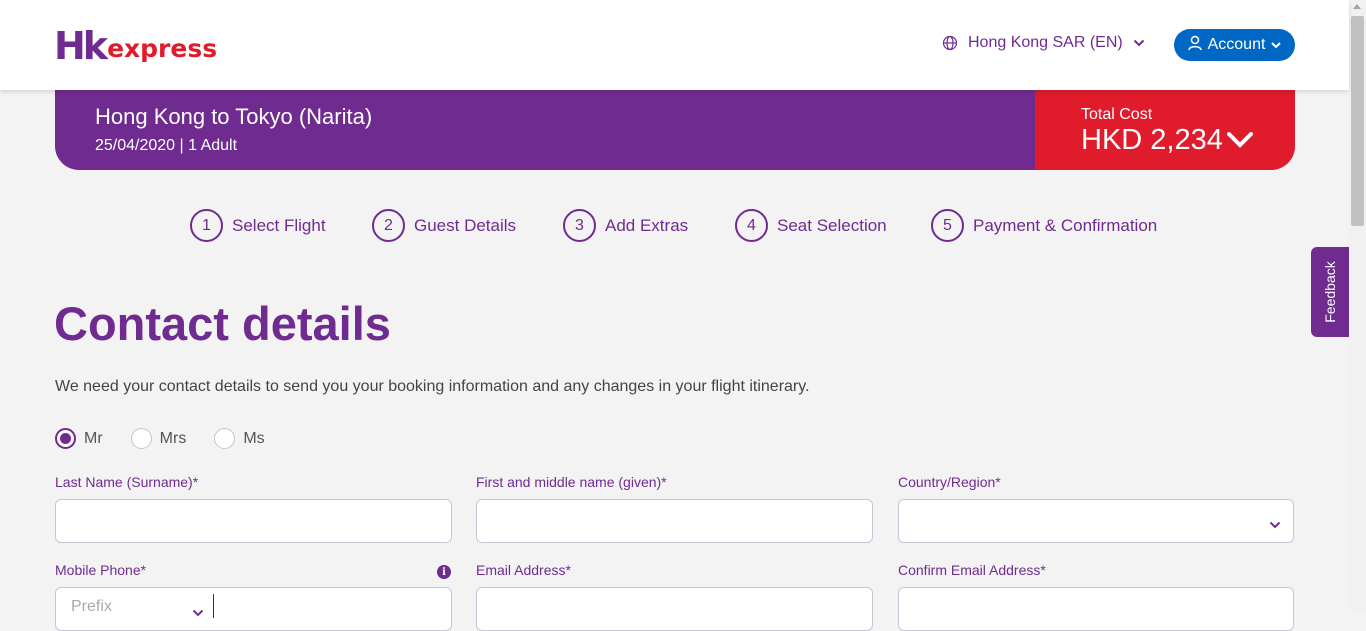 The width and height of the screenshot is (1366, 631). What do you see at coordinates (1065, 225) in the screenshot?
I see `step-label: Payment & Confirmation` at bounding box center [1065, 225].